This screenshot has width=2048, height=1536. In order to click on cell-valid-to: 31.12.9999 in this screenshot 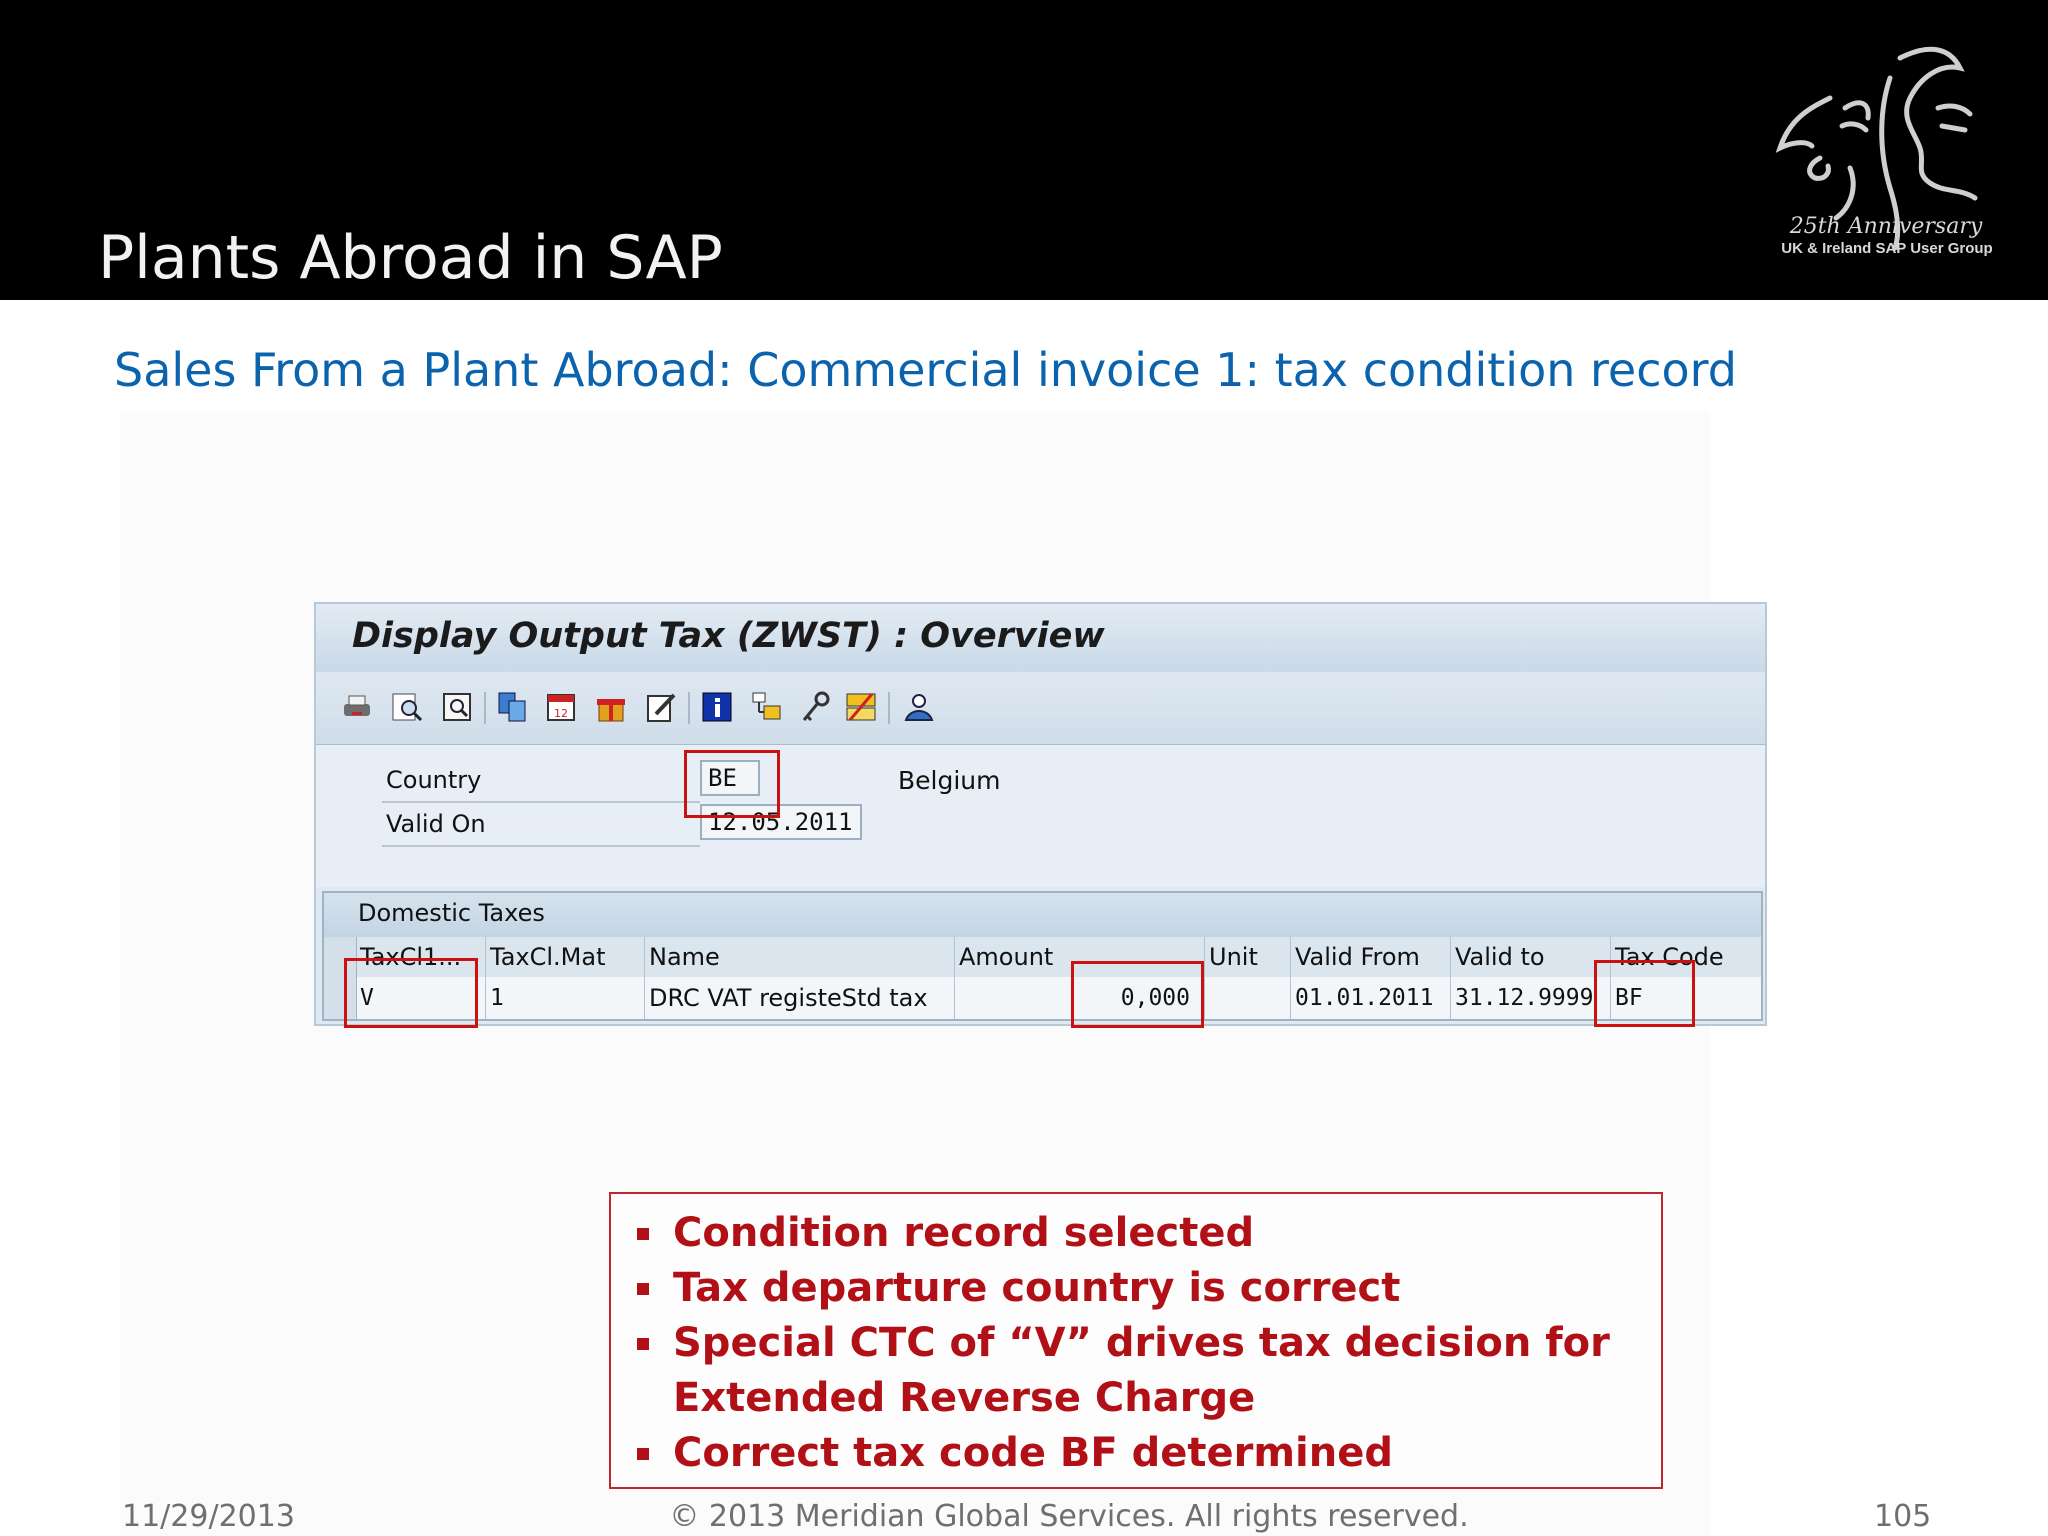, I will do `click(1531, 998)`.